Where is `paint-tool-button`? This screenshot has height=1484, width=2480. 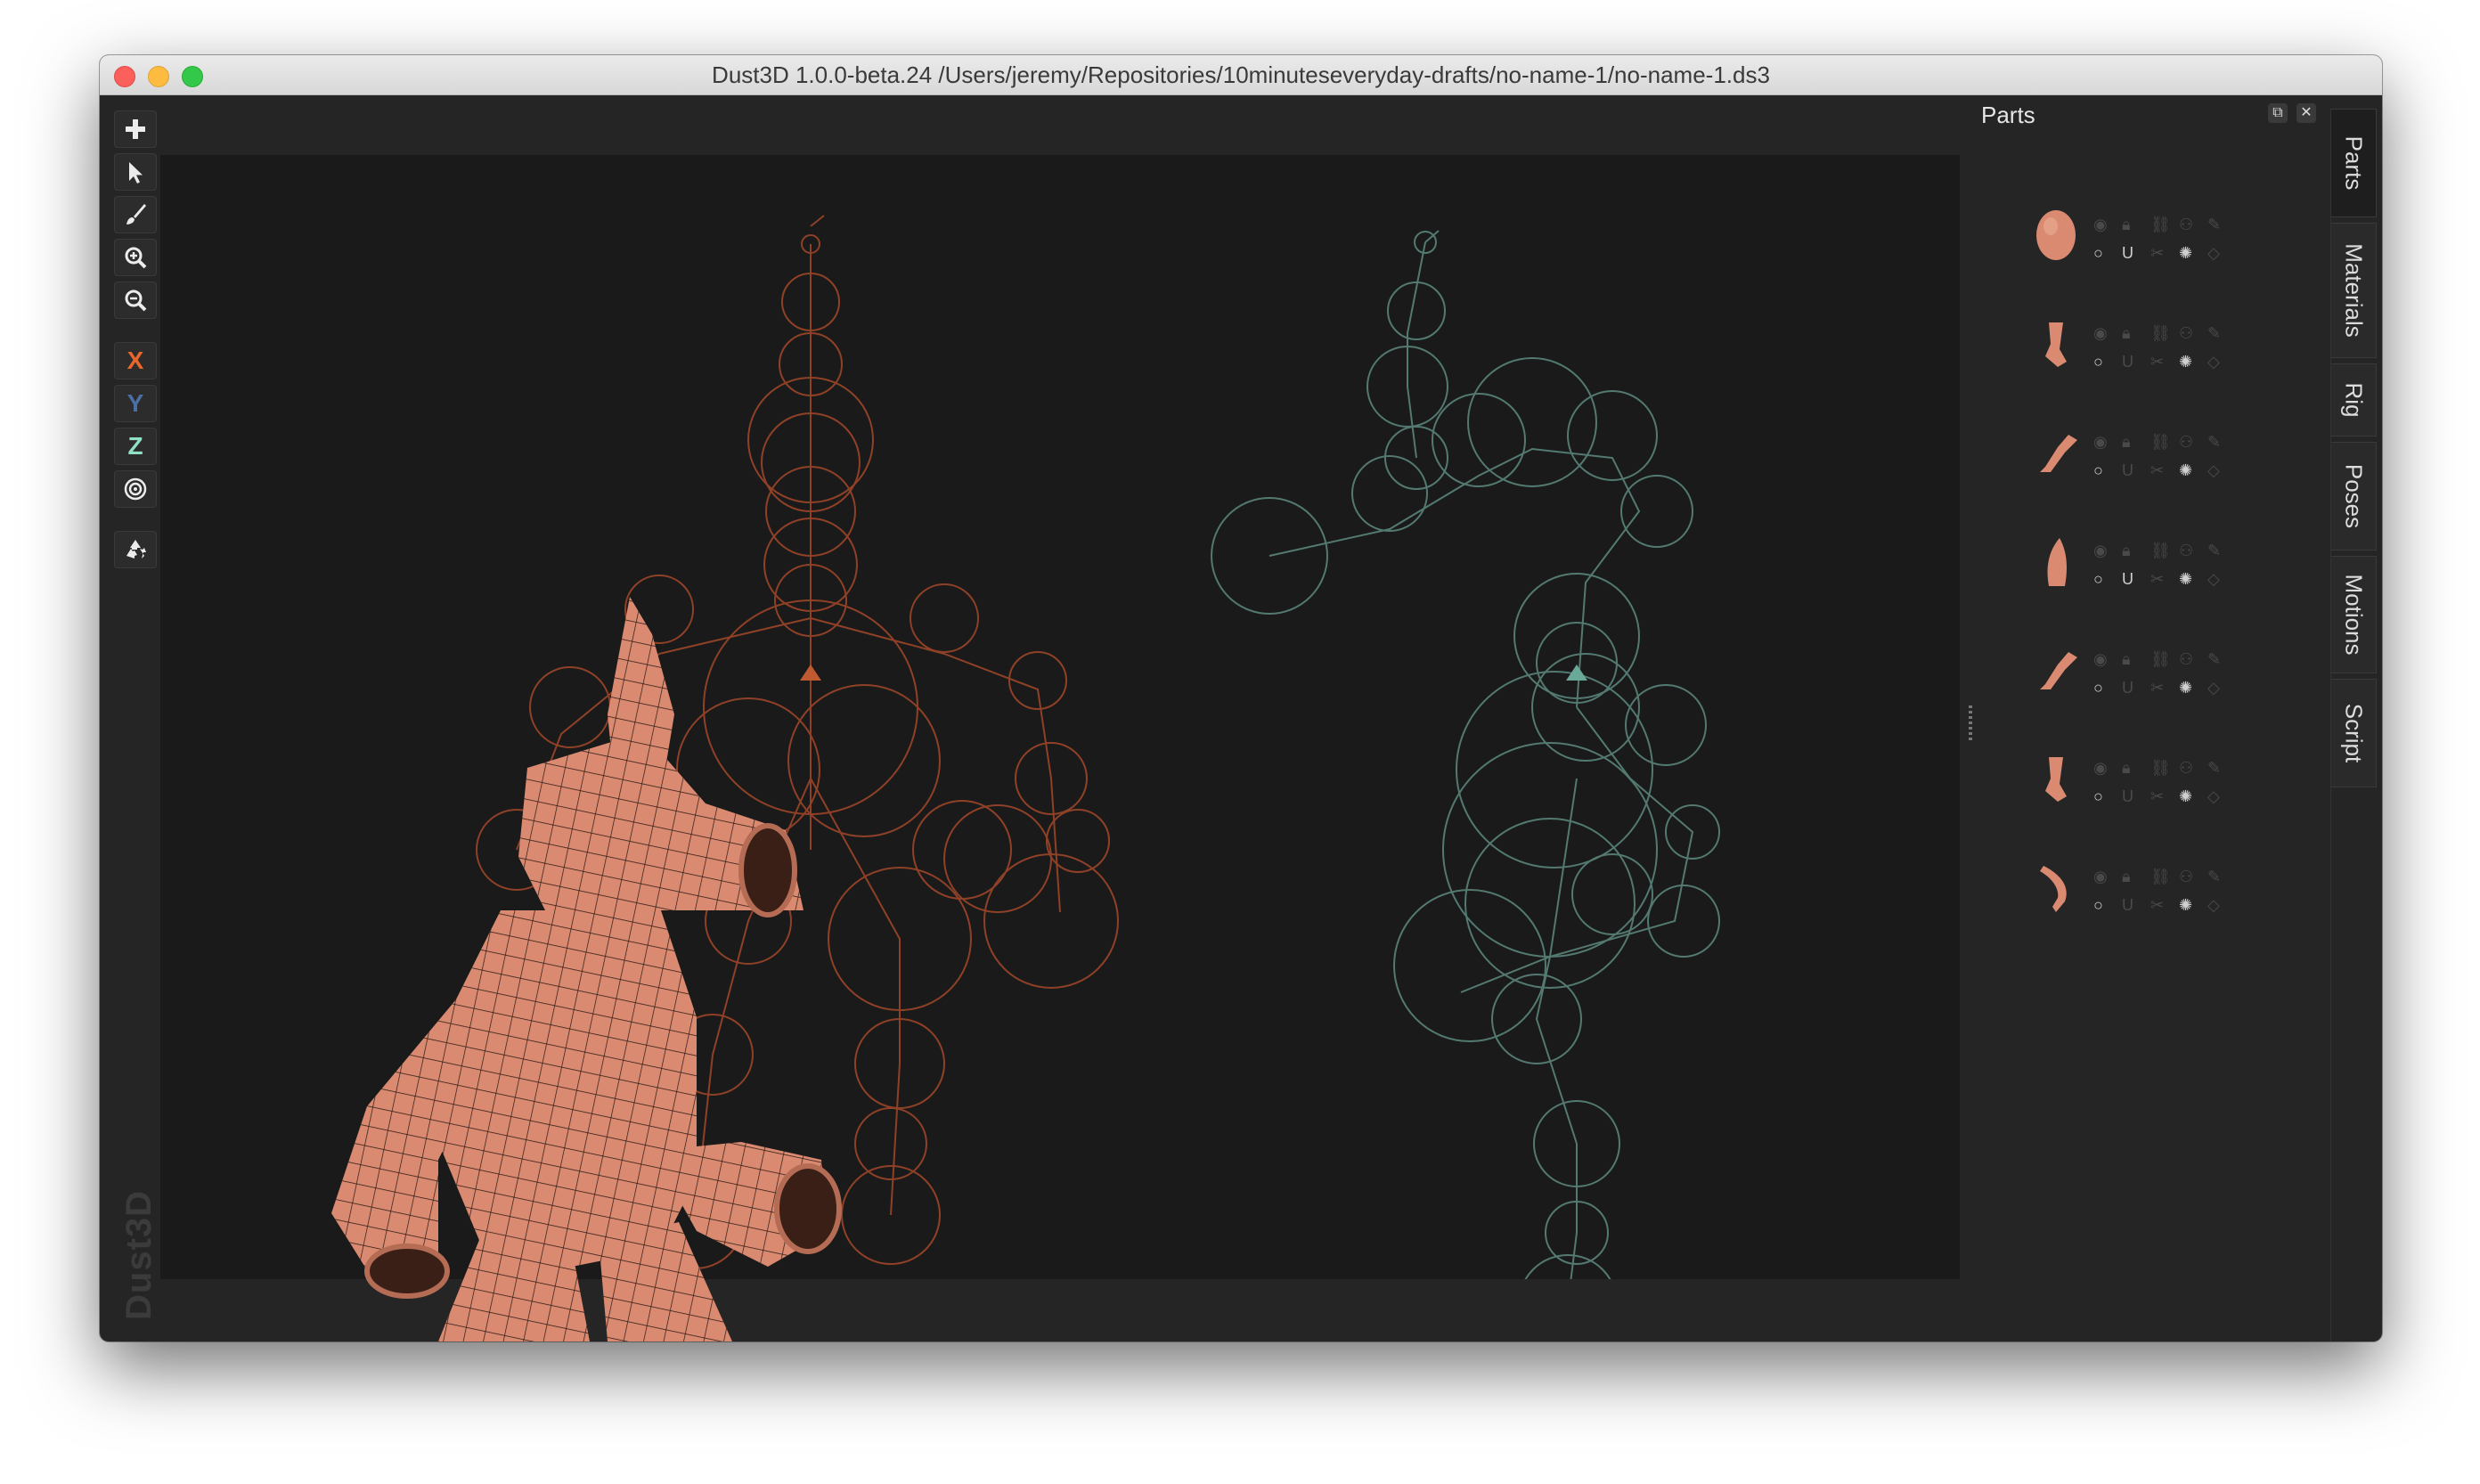 paint-tool-button is located at coordinates (135, 215).